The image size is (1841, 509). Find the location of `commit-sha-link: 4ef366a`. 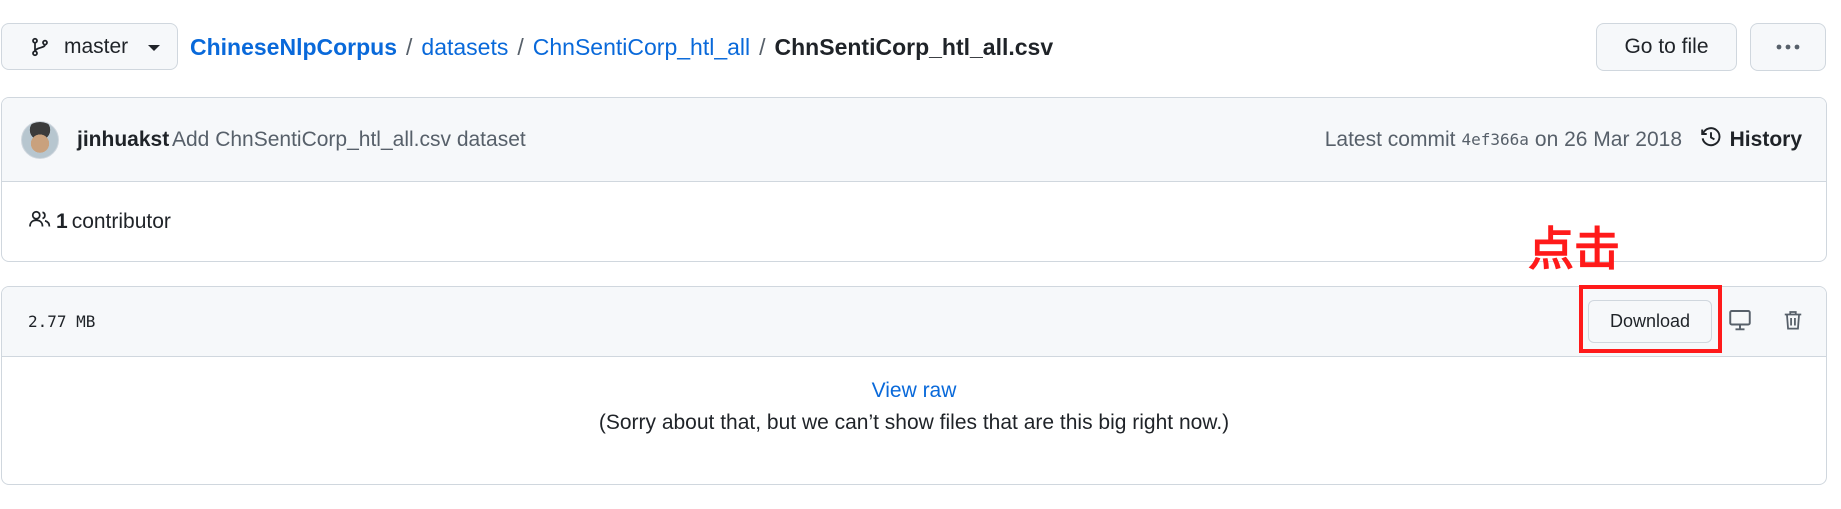

commit-sha-link: 4ef366a is located at coordinates (1494, 139).